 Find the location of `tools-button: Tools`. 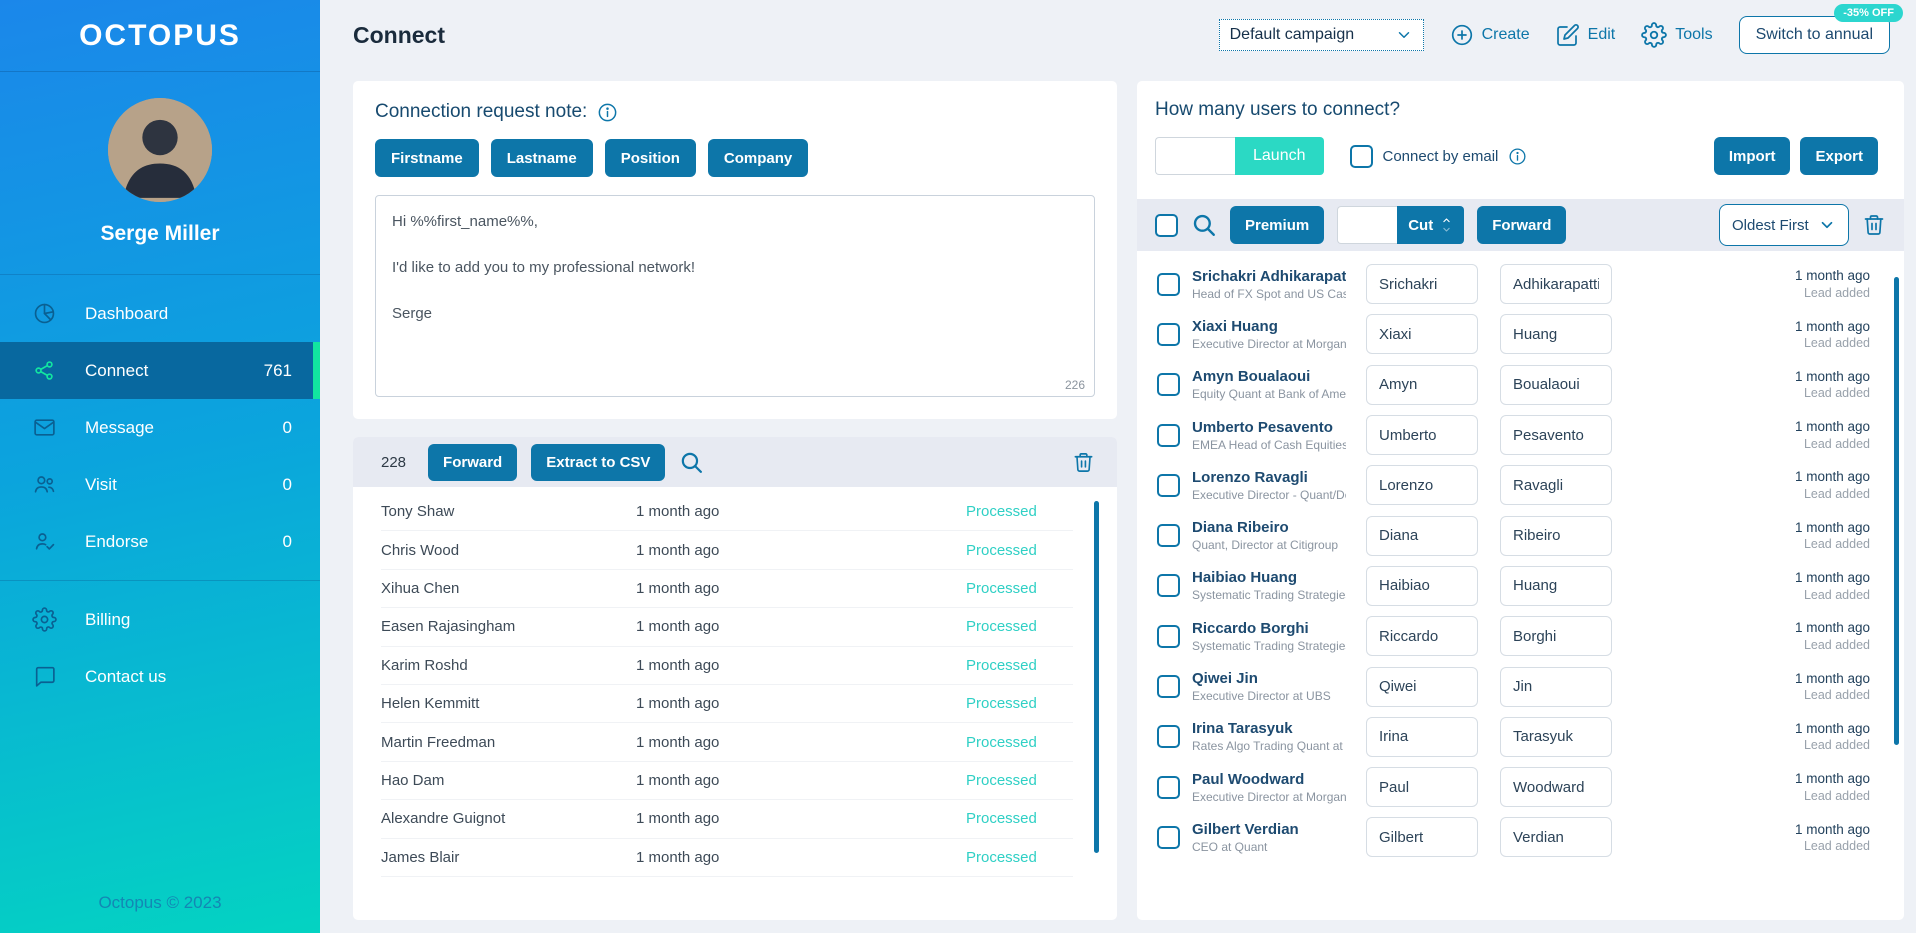

tools-button: Tools is located at coordinates (1677, 35).